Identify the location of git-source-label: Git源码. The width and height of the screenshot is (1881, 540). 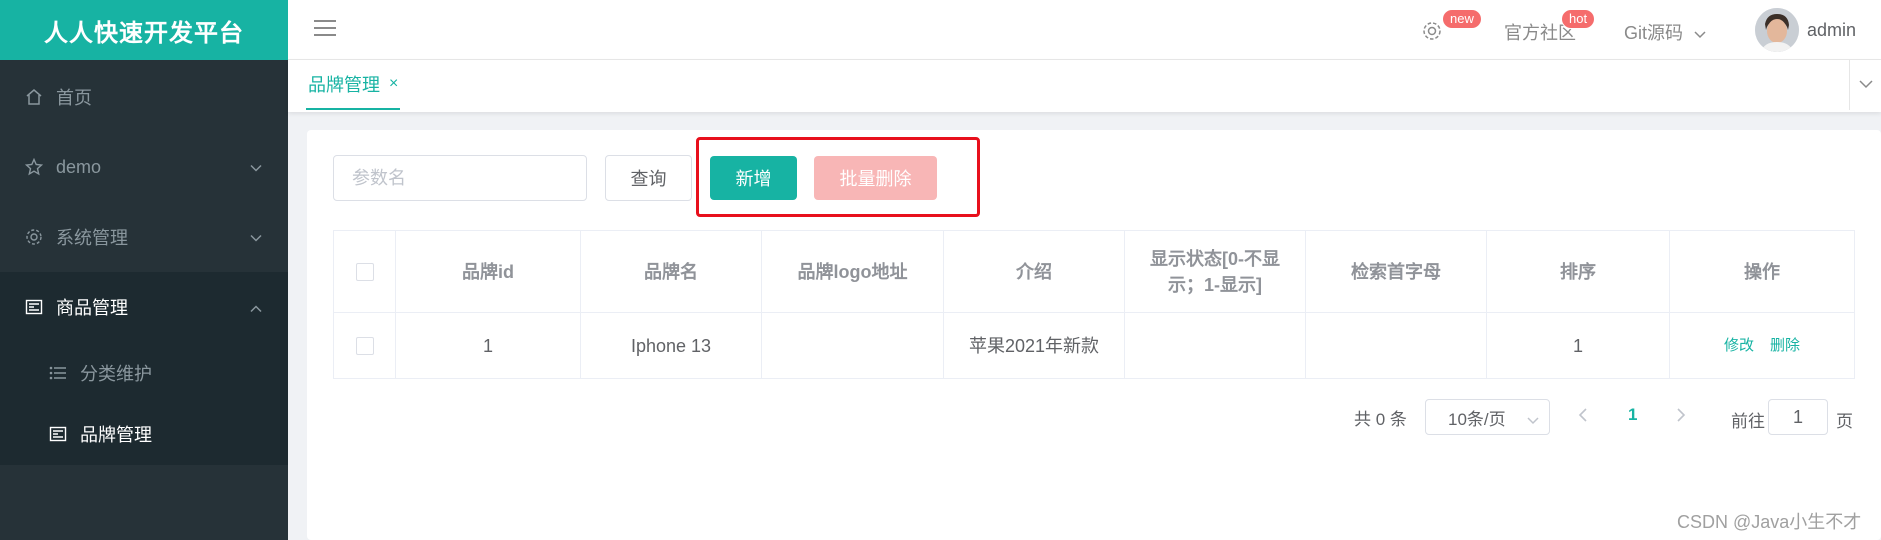
(1654, 33).